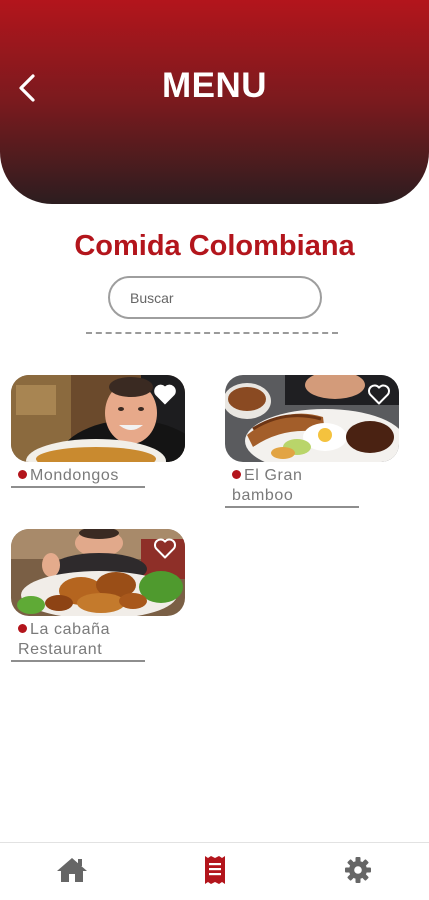  I want to click on category-title: Comida Colombiana, so click(214, 246).